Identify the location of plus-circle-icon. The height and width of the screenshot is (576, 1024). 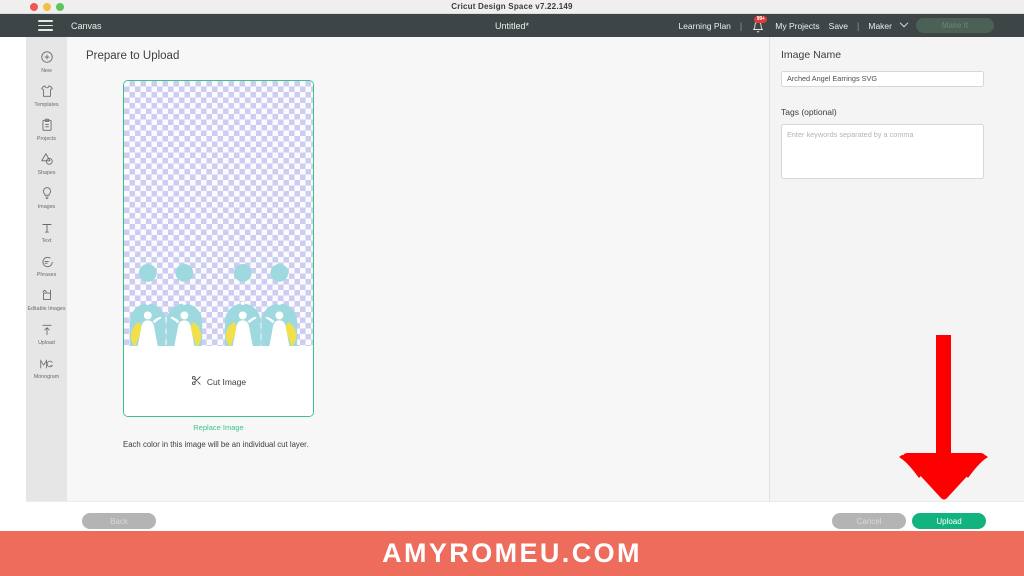
(47, 57).